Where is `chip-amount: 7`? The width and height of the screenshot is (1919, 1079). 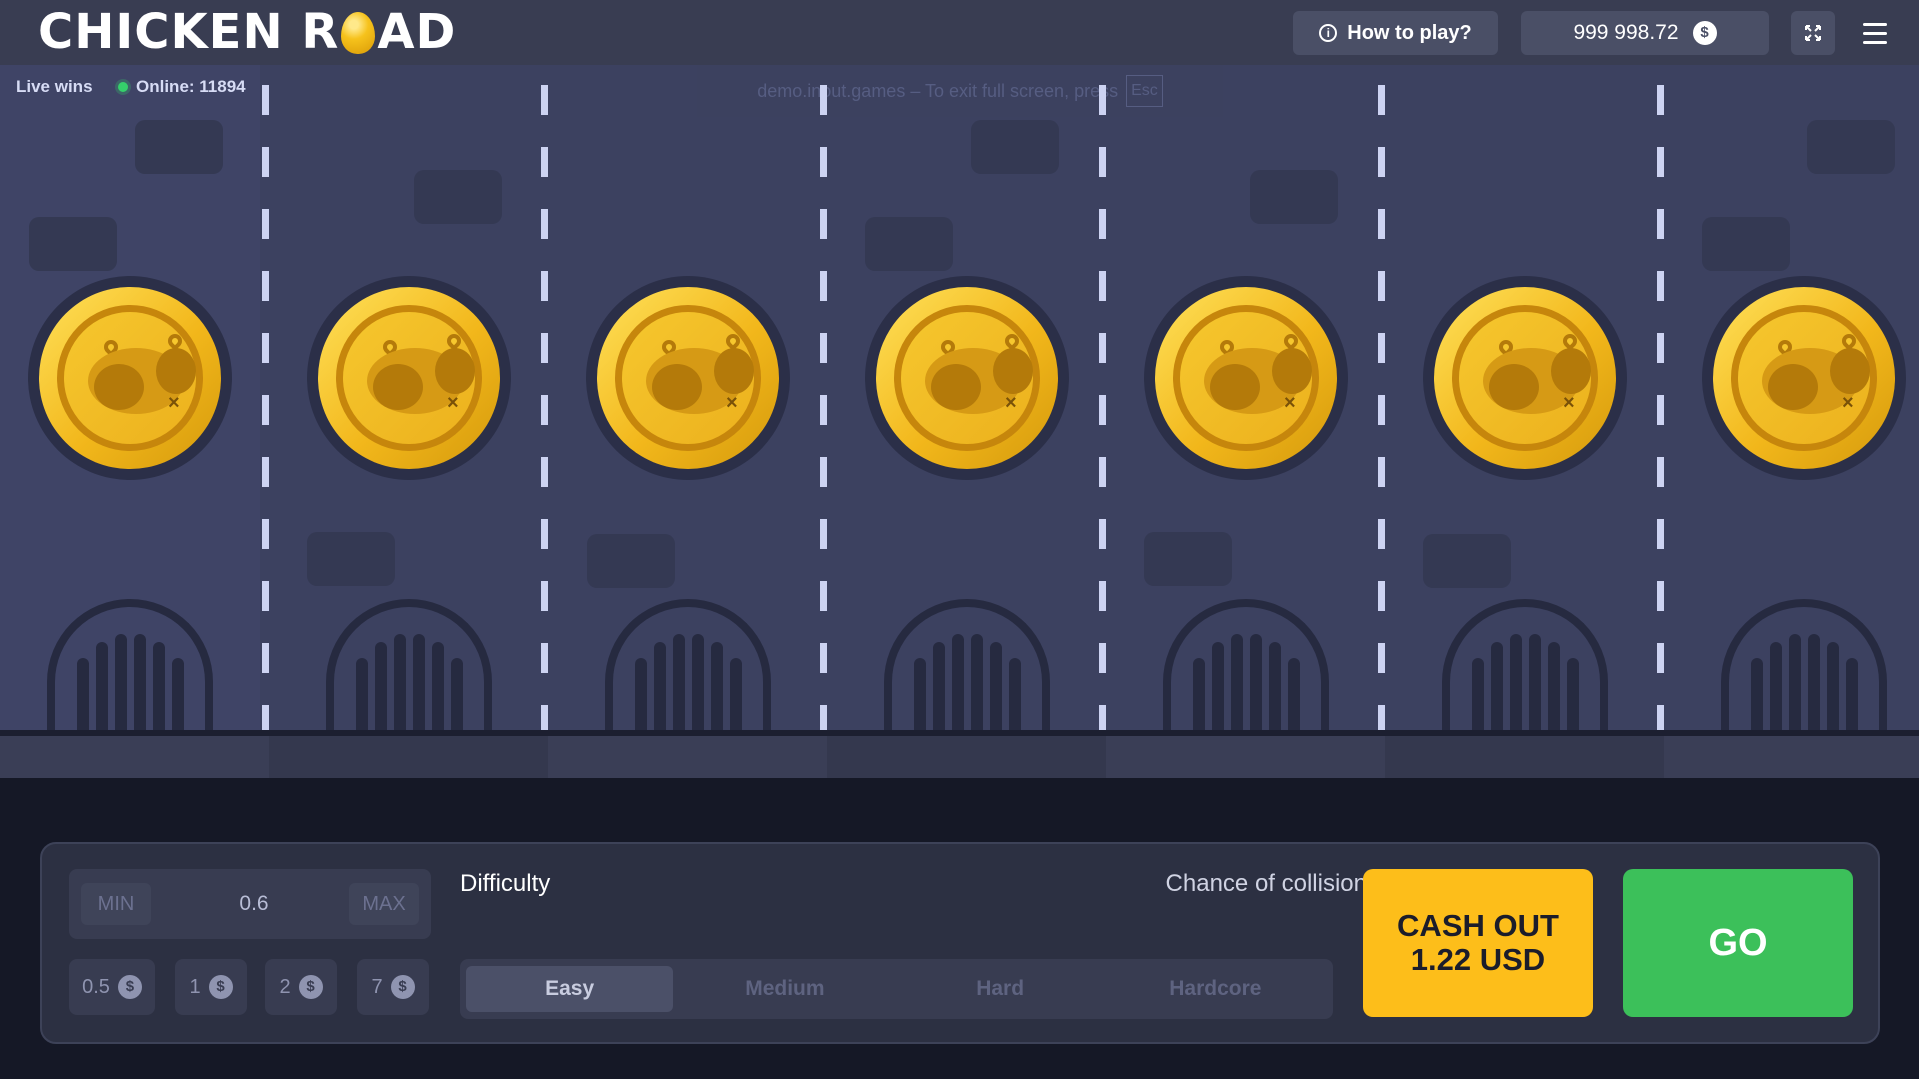
chip-amount: 7 is located at coordinates (377, 986).